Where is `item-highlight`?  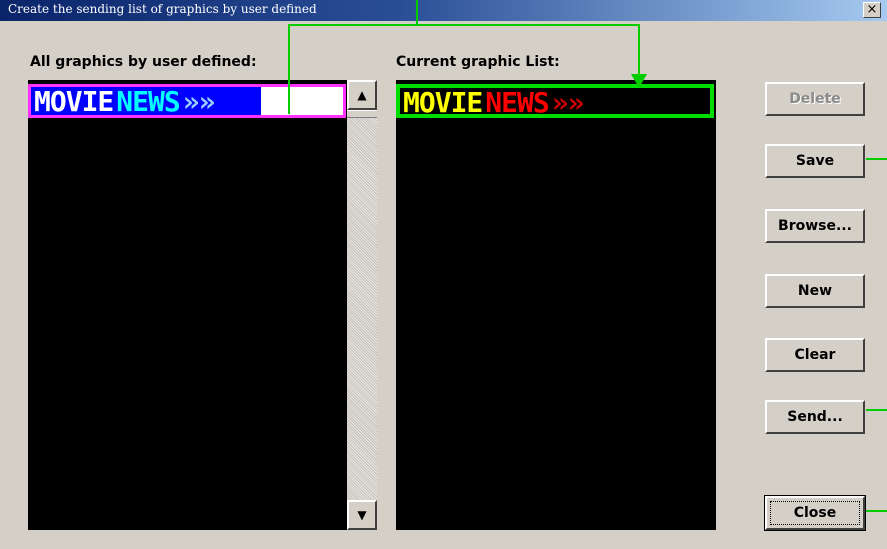
item-highlight is located at coordinates (302, 101).